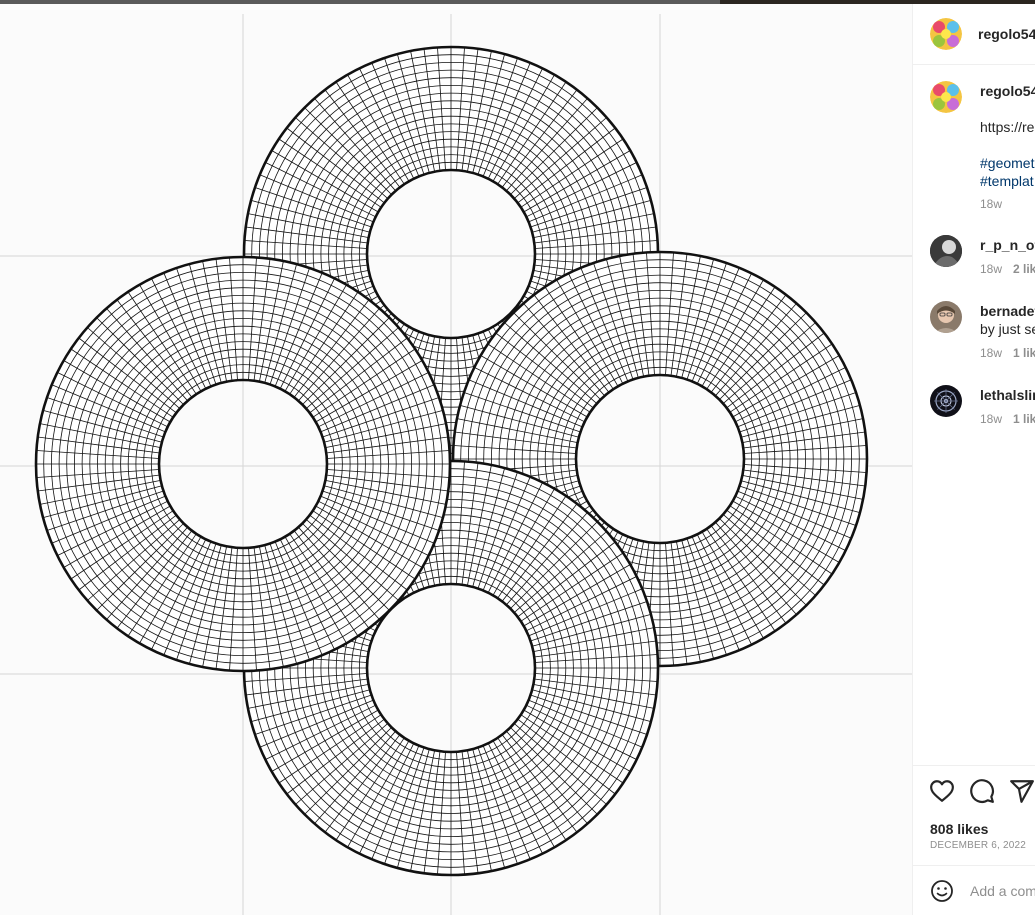  Describe the element at coordinates (1007, 329) in the screenshot. I see `comment-text: by just se` at that location.